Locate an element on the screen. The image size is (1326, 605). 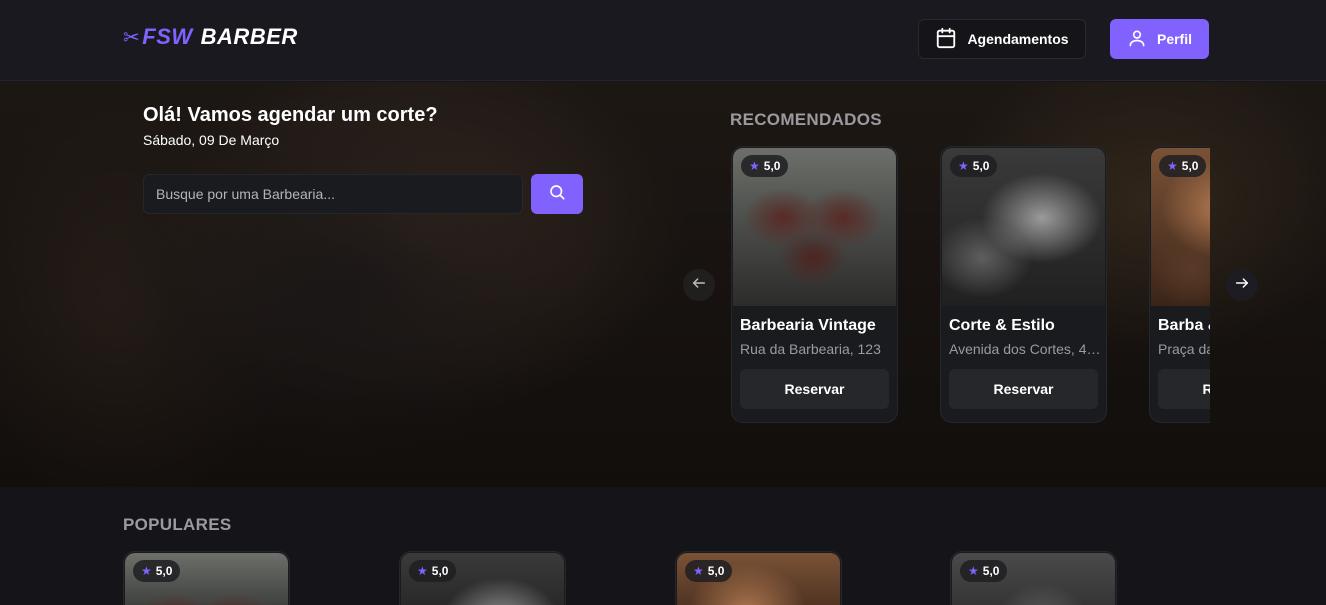
calendar-icon is located at coordinates (946, 39).